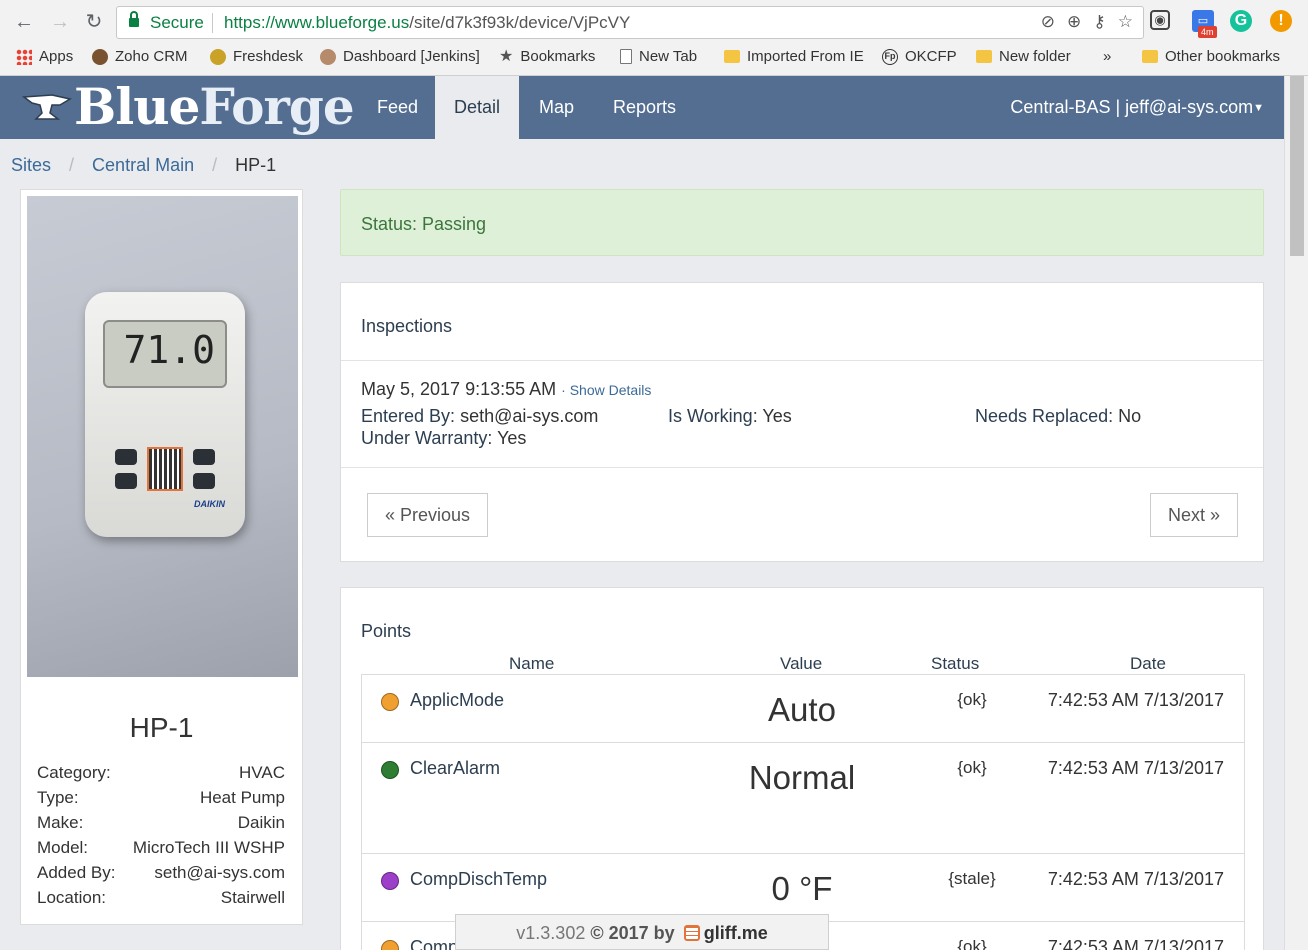 The width and height of the screenshot is (1308, 950). I want to click on calendar-extension-icon: ▭ 4m, so click(1204, 24).